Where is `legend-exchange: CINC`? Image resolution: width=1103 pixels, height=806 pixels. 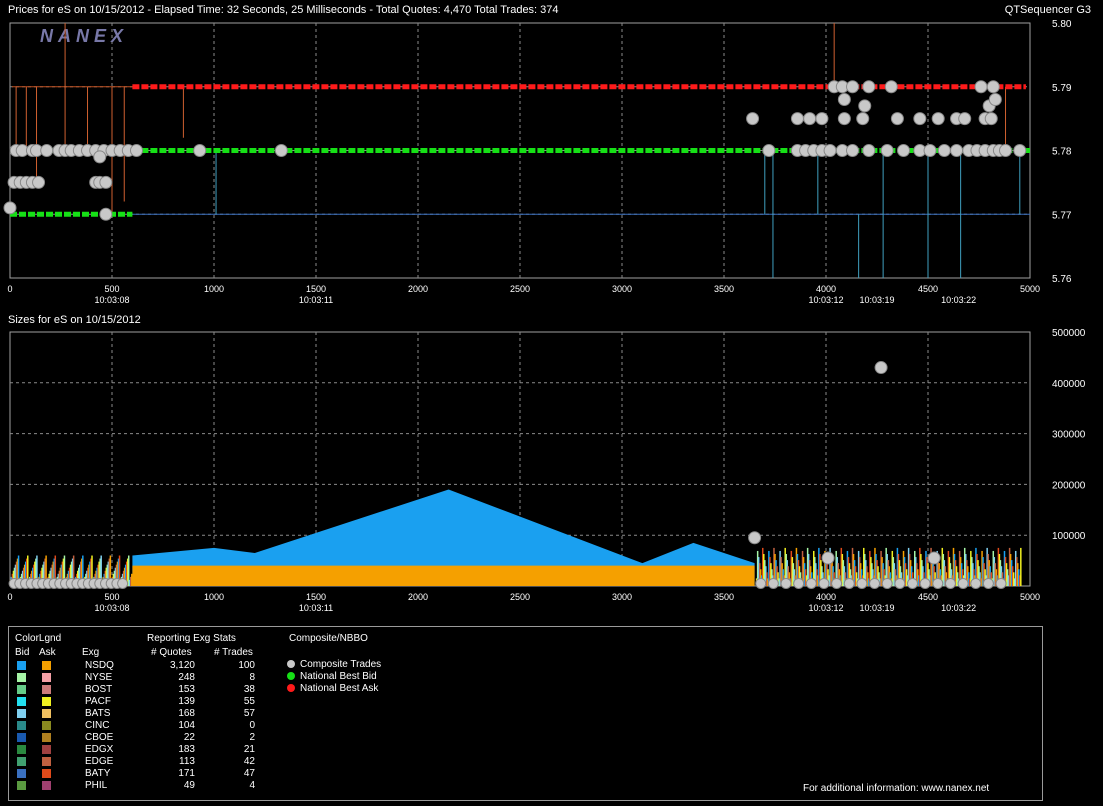 legend-exchange: CINC is located at coordinates (97, 725).